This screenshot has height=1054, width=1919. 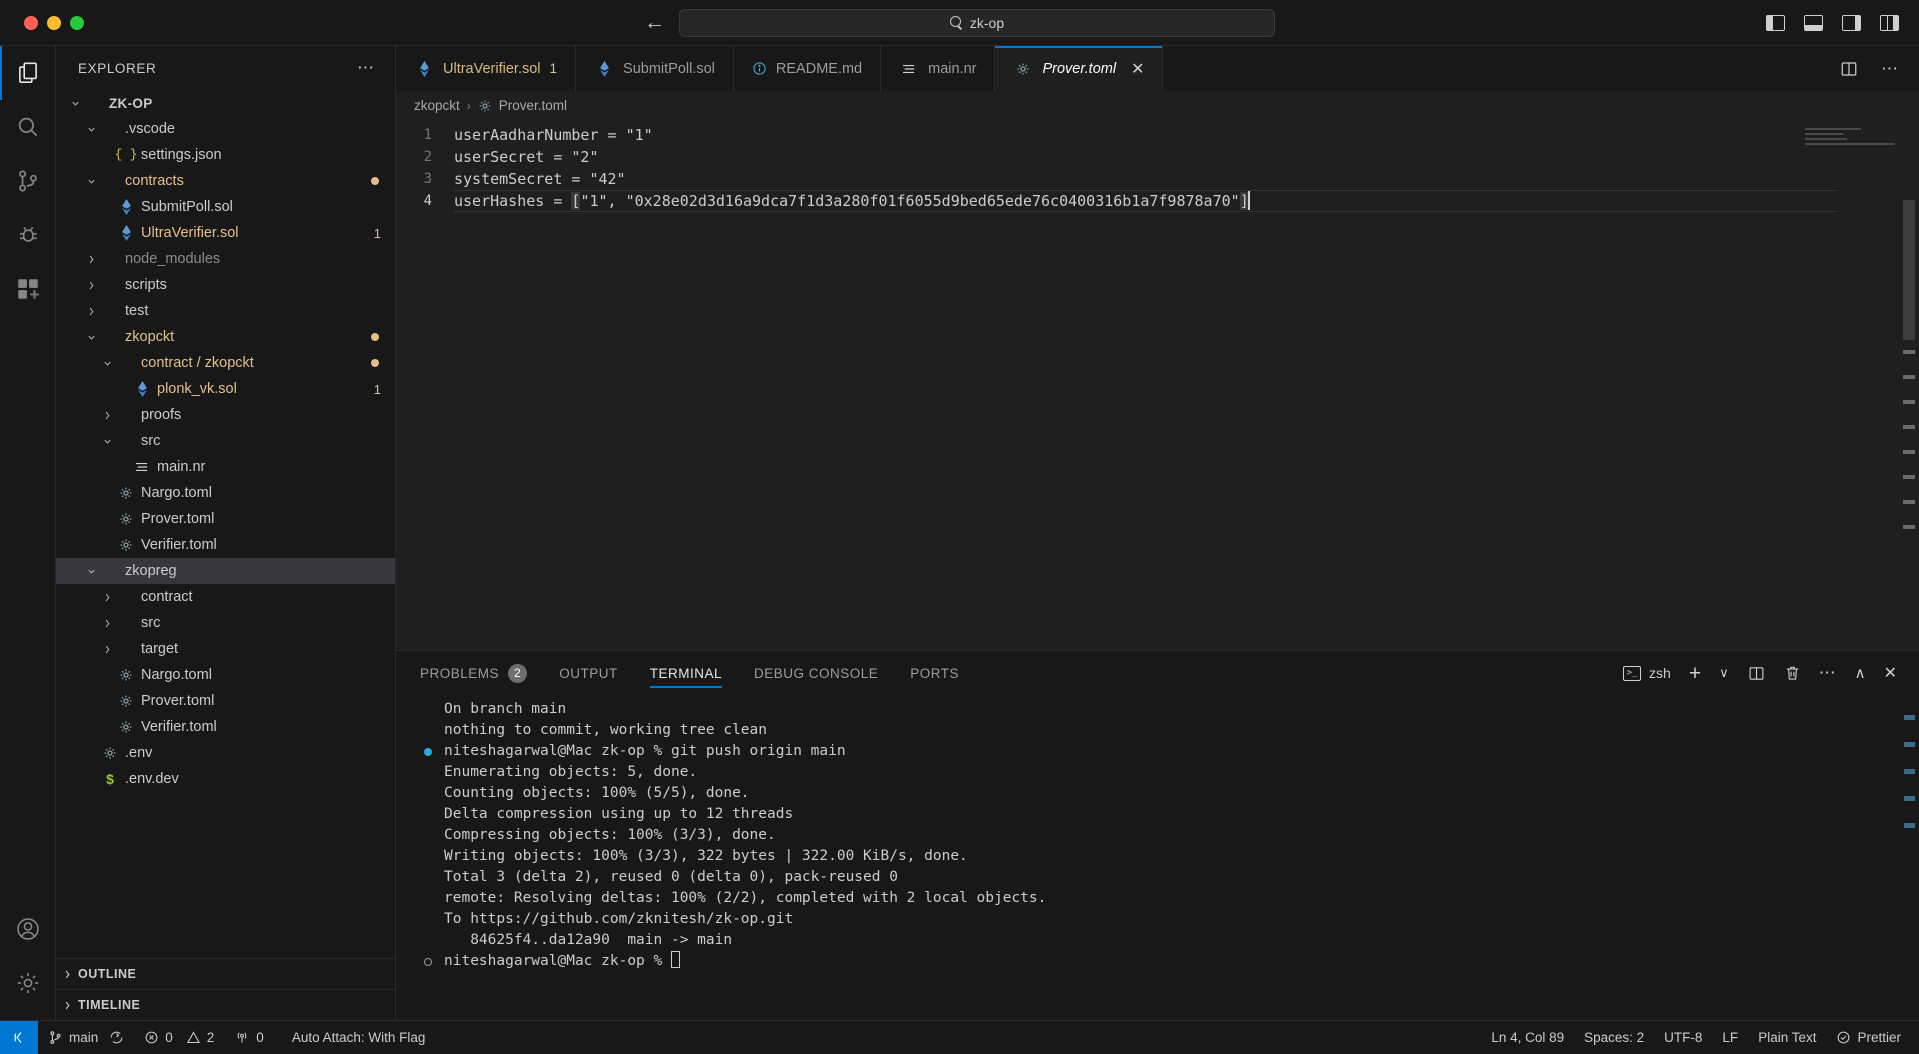 What do you see at coordinates (225, 155) in the screenshot?
I see `tree-file-settings-json: { } settings.json` at bounding box center [225, 155].